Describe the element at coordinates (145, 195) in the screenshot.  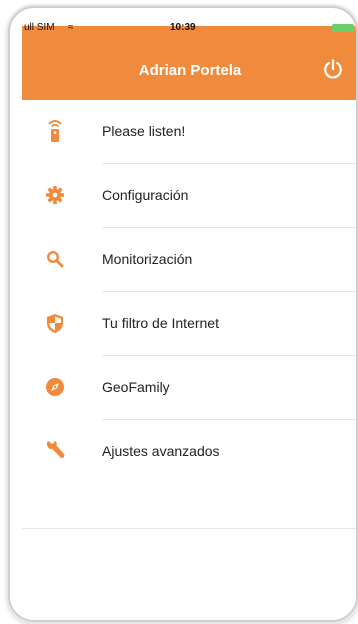
I see `menu-item-label: Configuración` at that location.